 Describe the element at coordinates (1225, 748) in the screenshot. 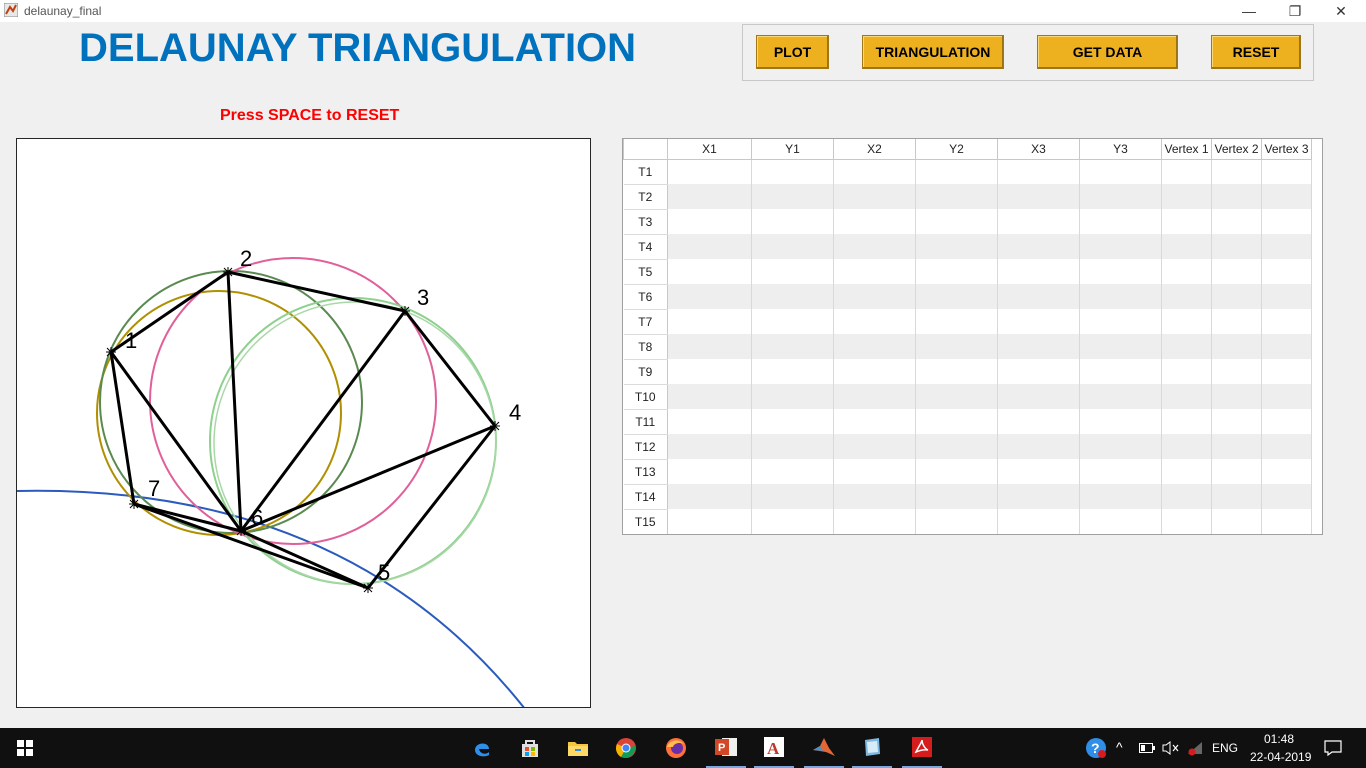

I see `language-indicator: ENG` at that location.